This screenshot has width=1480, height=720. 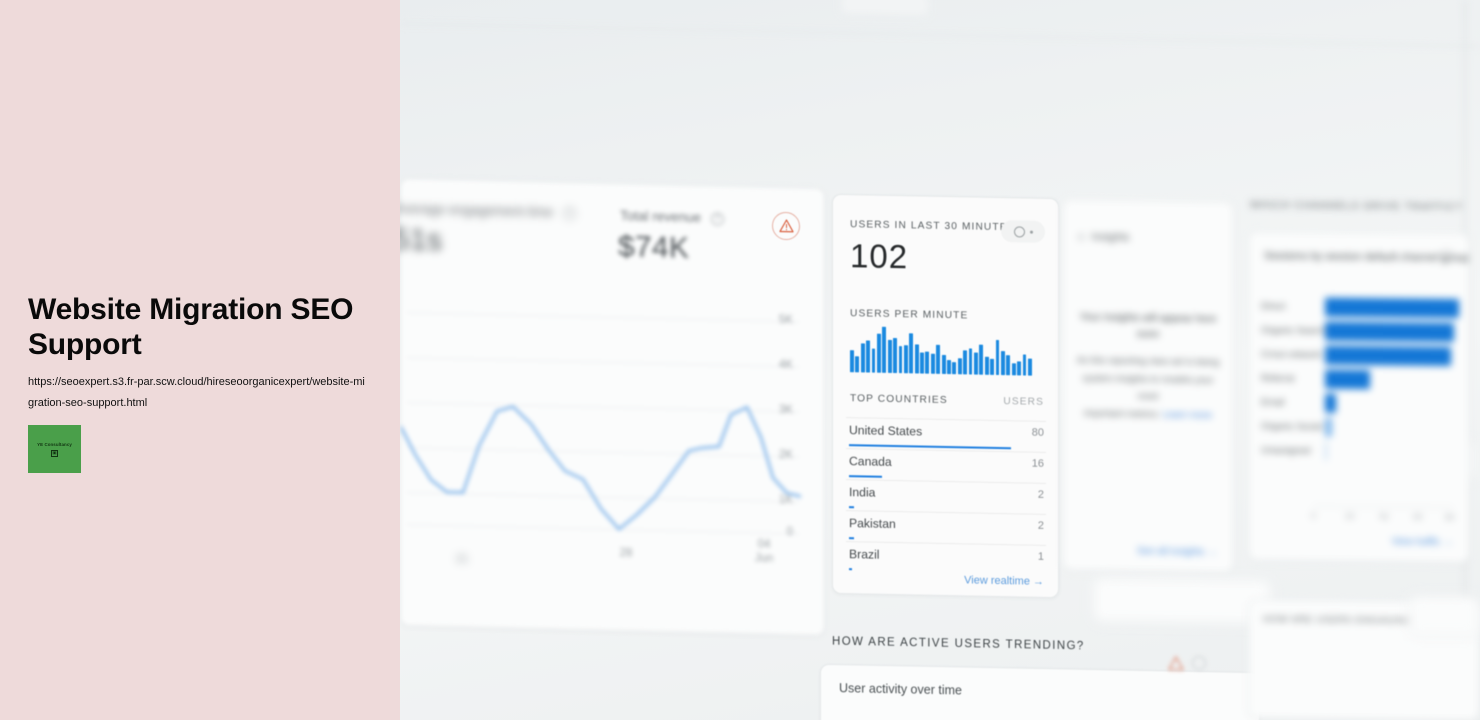 What do you see at coordinates (1177, 552) in the screenshot?
I see `see-all-insights-link: See all insights →` at bounding box center [1177, 552].